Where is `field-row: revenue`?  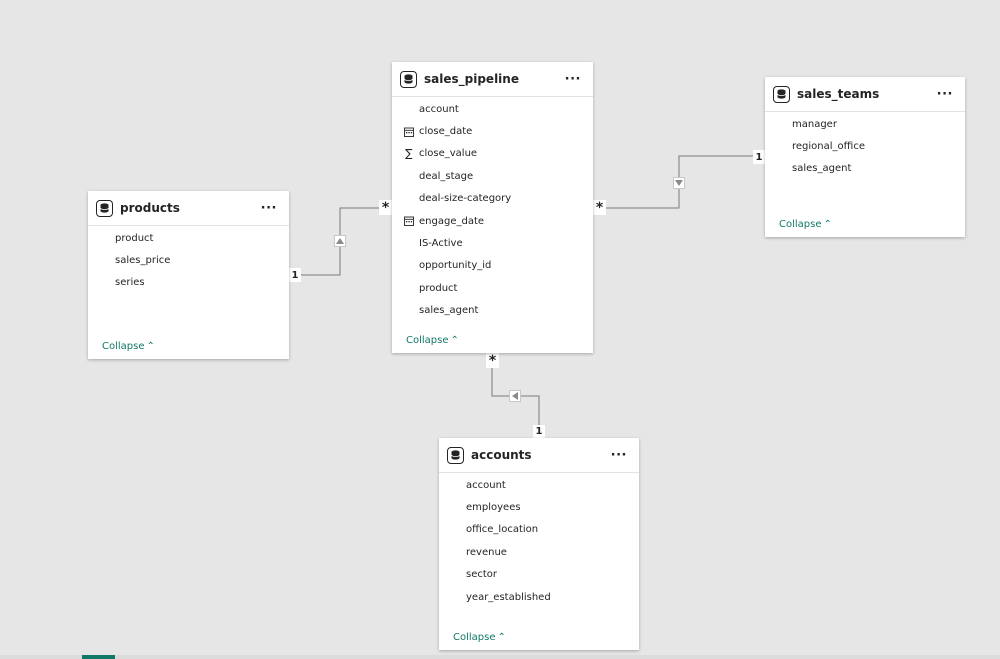 field-row: revenue is located at coordinates (539, 552).